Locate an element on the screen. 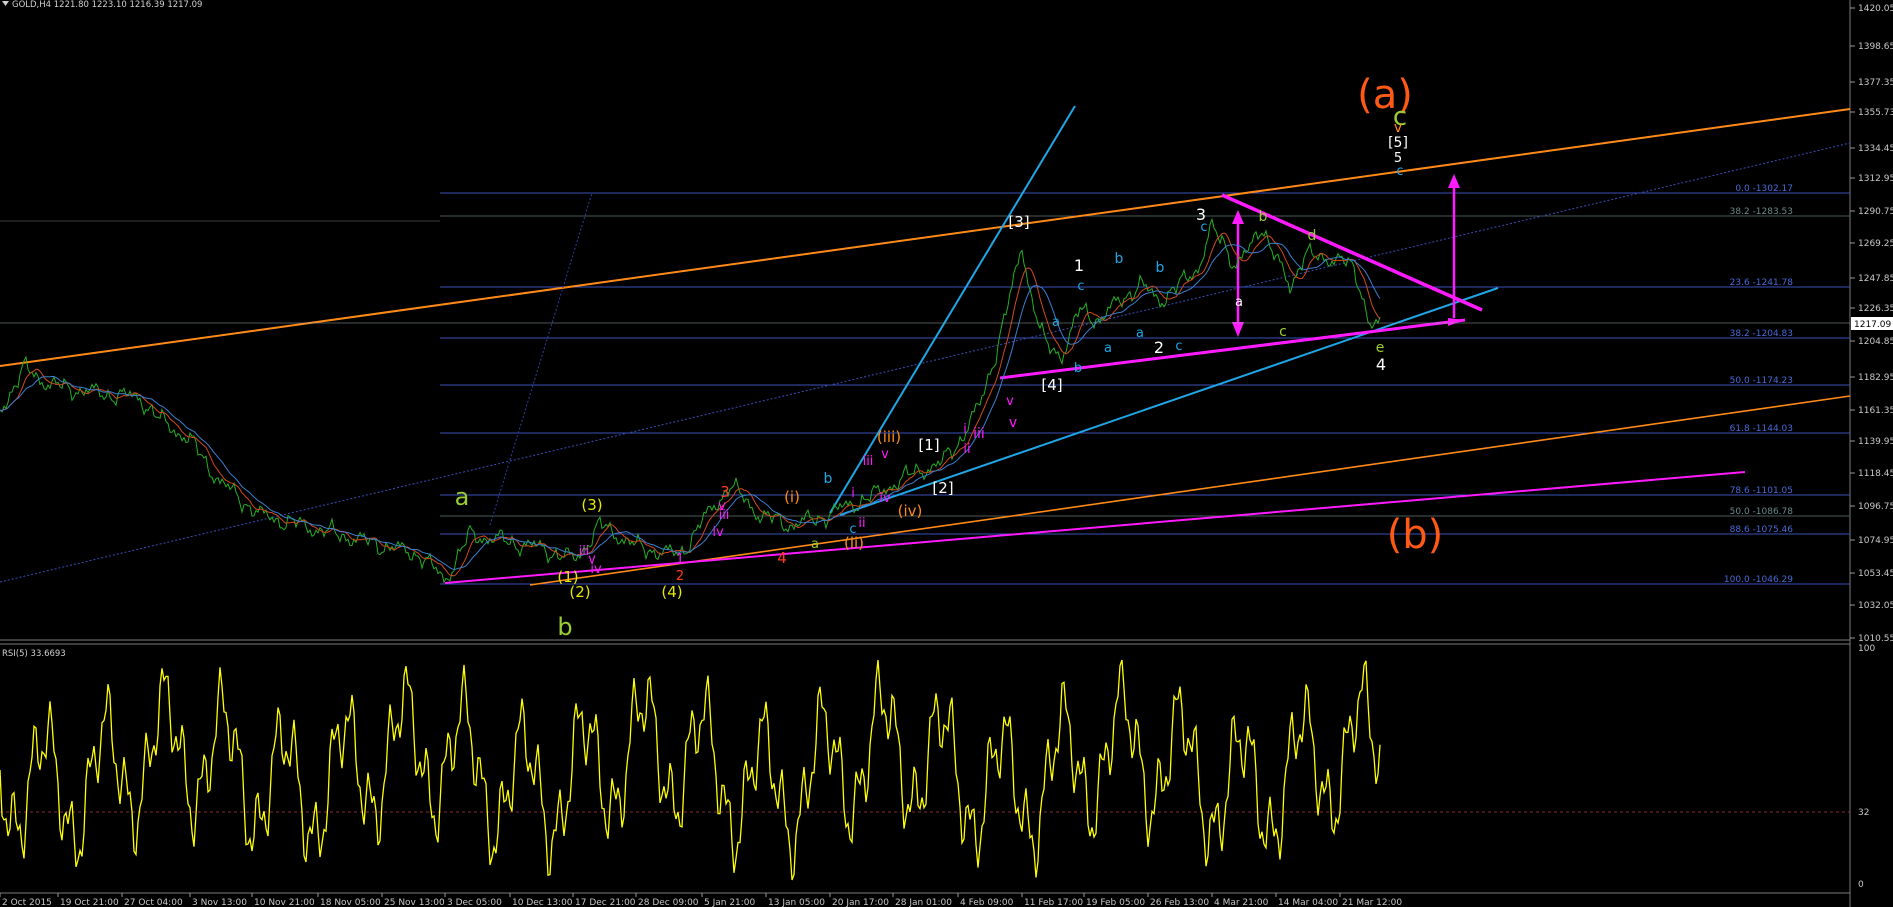 The height and width of the screenshot is (907, 1893). time-tick-label: 3 Nov 13:00 is located at coordinates (219, 902).